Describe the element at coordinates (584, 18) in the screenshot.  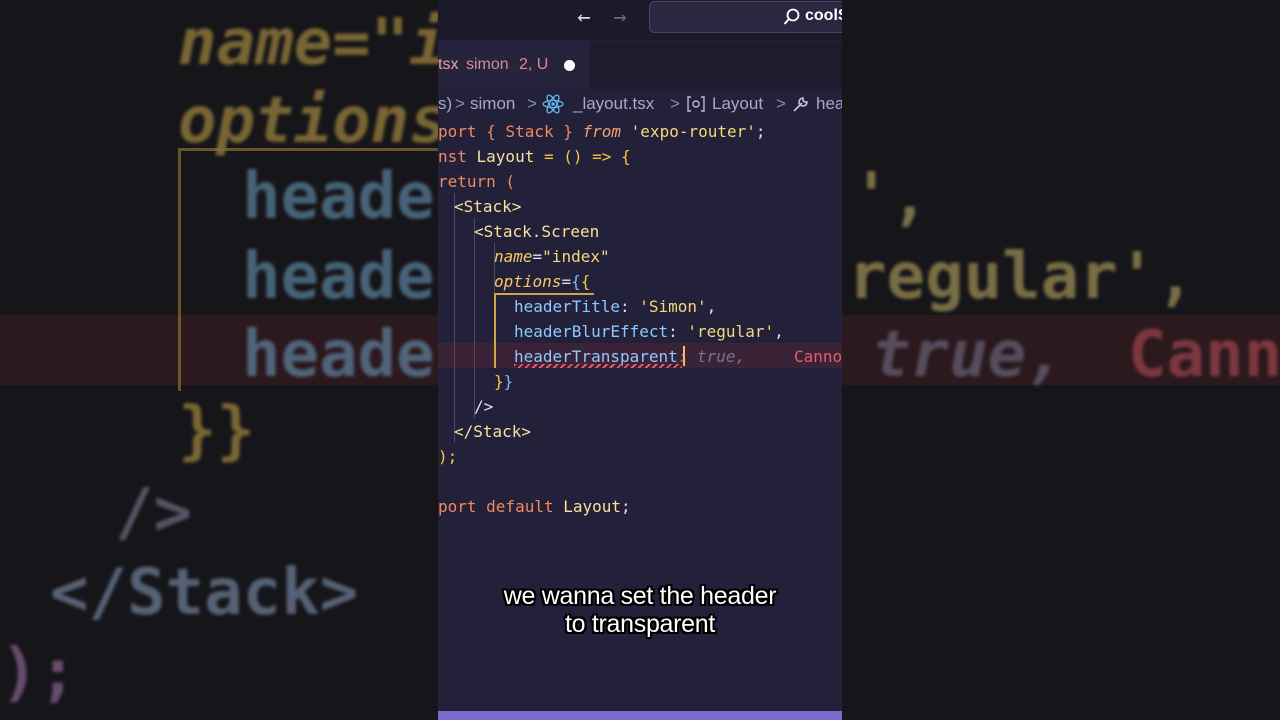
I see `arrow-left-icon: ←` at that location.